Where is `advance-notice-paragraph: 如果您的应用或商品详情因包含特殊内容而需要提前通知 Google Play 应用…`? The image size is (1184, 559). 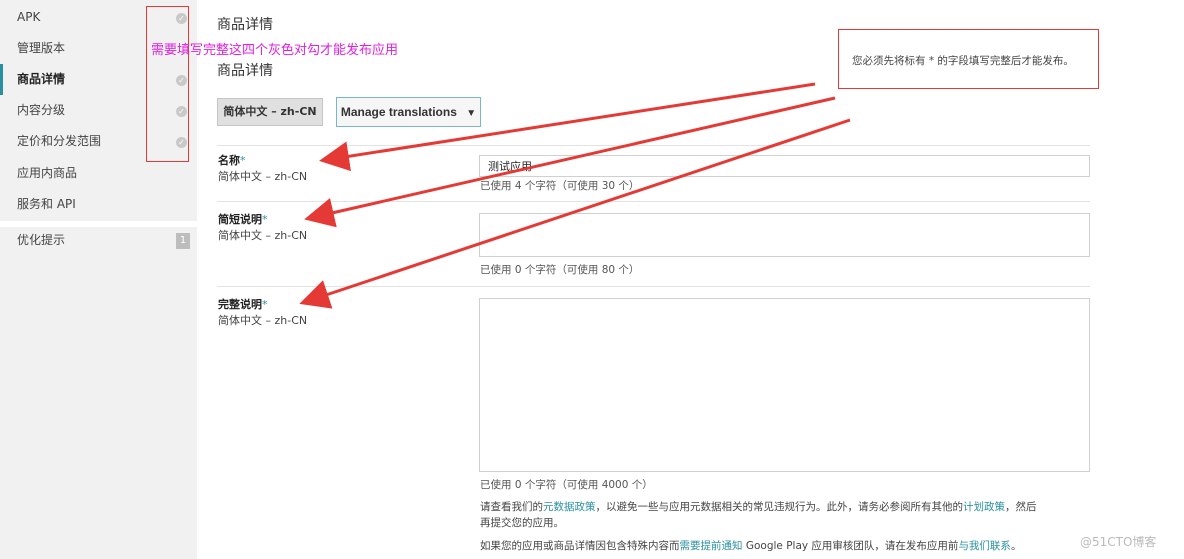
advance-notice-paragraph: 如果您的应用或商品详情因包含特殊内容而需要提前通知 Google Play 应用… is located at coordinates (751, 546).